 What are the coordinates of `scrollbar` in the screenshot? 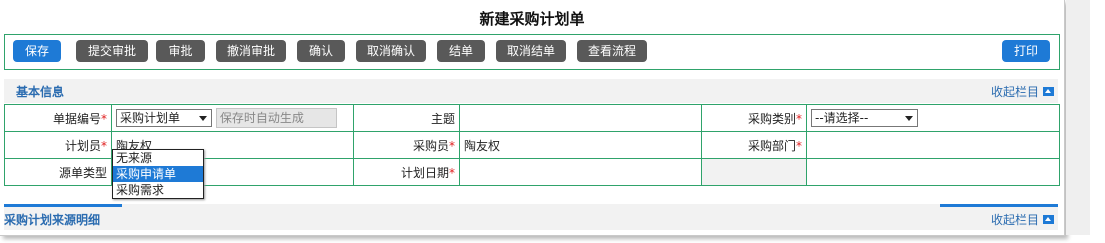 It's located at (1078, 117).